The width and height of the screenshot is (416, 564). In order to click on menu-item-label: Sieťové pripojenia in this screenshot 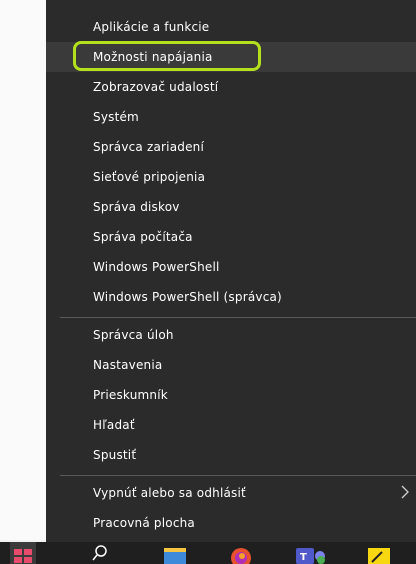, I will do `click(149, 177)`.